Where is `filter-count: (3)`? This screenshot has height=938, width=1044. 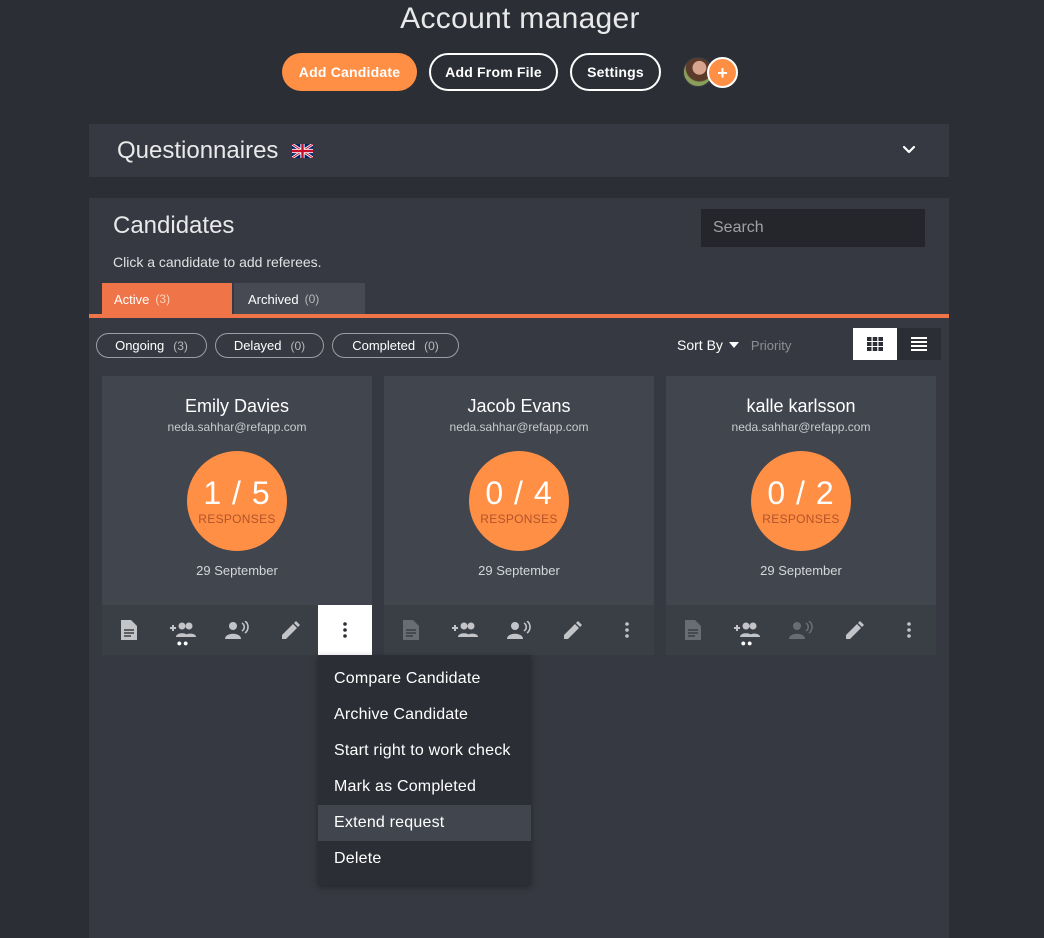
filter-count: (3) is located at coordinates (180, 345).